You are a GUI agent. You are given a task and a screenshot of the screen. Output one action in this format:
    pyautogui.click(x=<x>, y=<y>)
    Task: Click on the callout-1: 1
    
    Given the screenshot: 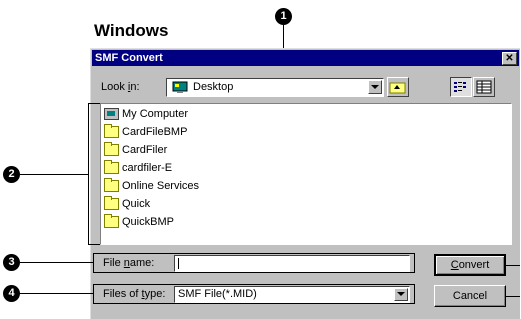 What is the action you would take?
    pyautogui.click(x=283, y=16)
    